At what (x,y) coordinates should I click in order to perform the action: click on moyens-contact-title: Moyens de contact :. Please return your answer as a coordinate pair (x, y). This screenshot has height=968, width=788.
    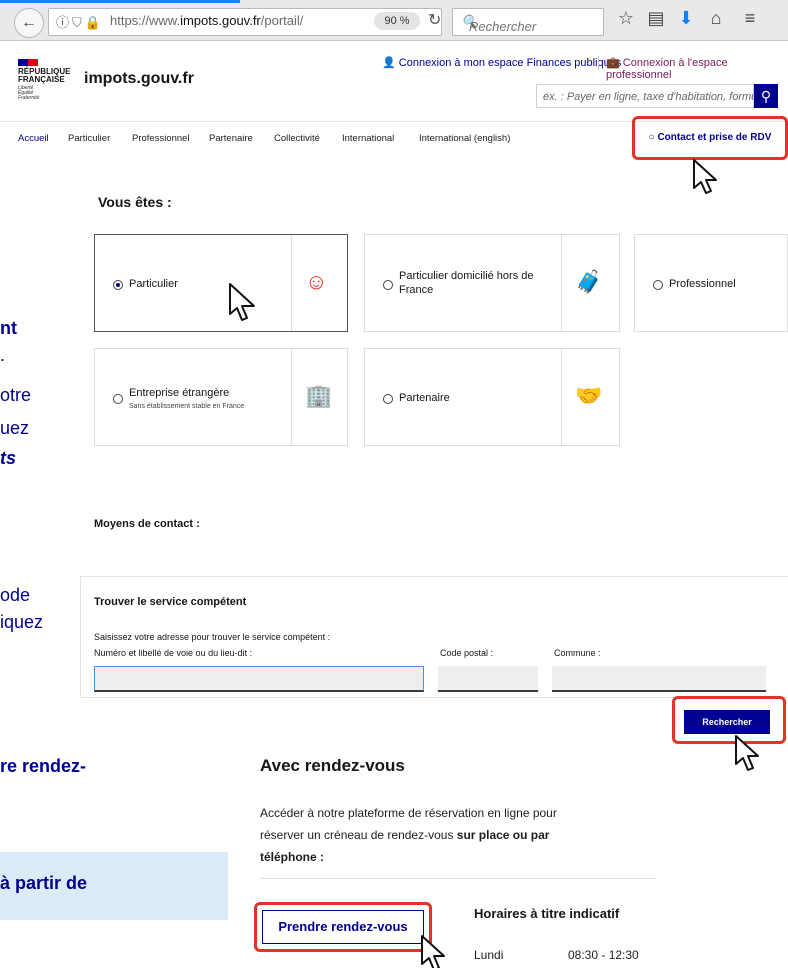
    Looking at the image, I should click on (147, 524).